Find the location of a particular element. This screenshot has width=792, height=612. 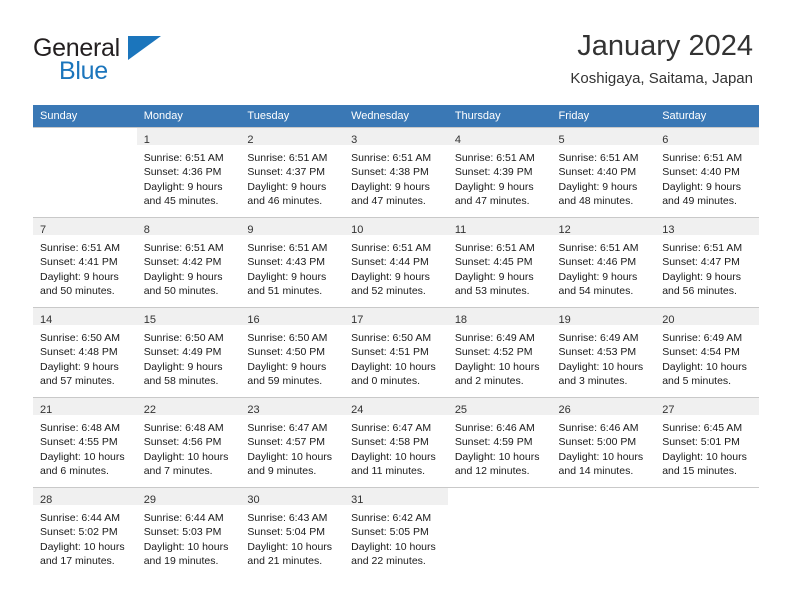

day-number: 28 is located at coordinates (46, 500).